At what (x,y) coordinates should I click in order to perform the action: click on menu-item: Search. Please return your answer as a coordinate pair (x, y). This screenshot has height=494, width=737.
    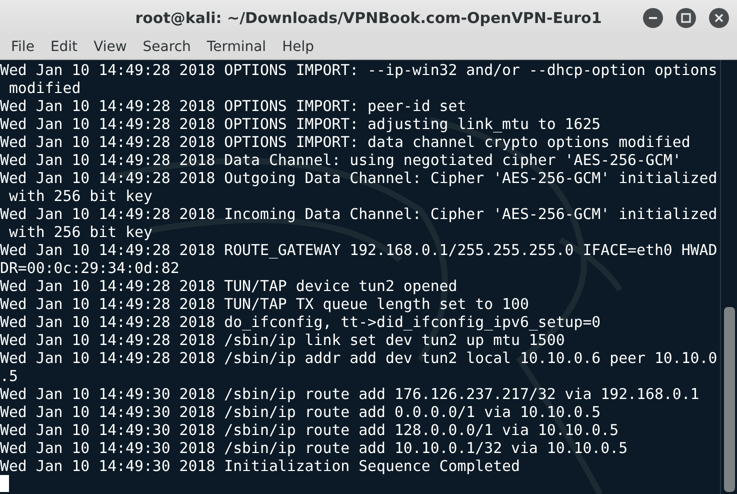
    Looking at the image, I should click on (166, 47).